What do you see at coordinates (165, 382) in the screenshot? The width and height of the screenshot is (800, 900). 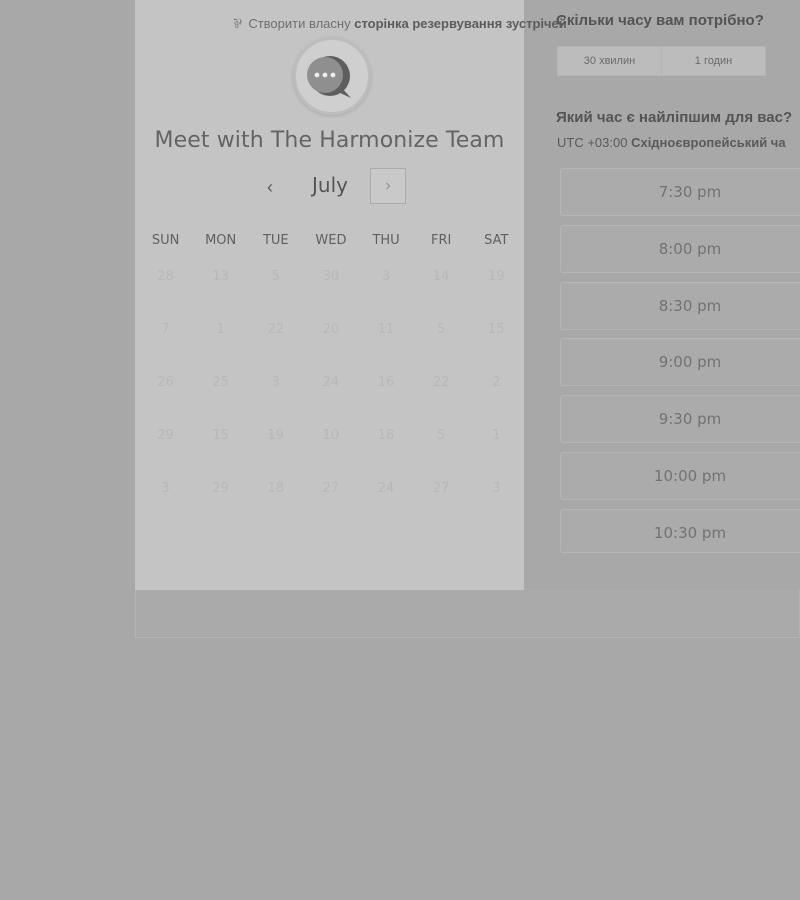 I see `calendar-day: 26` at bounding box center [165, 382].